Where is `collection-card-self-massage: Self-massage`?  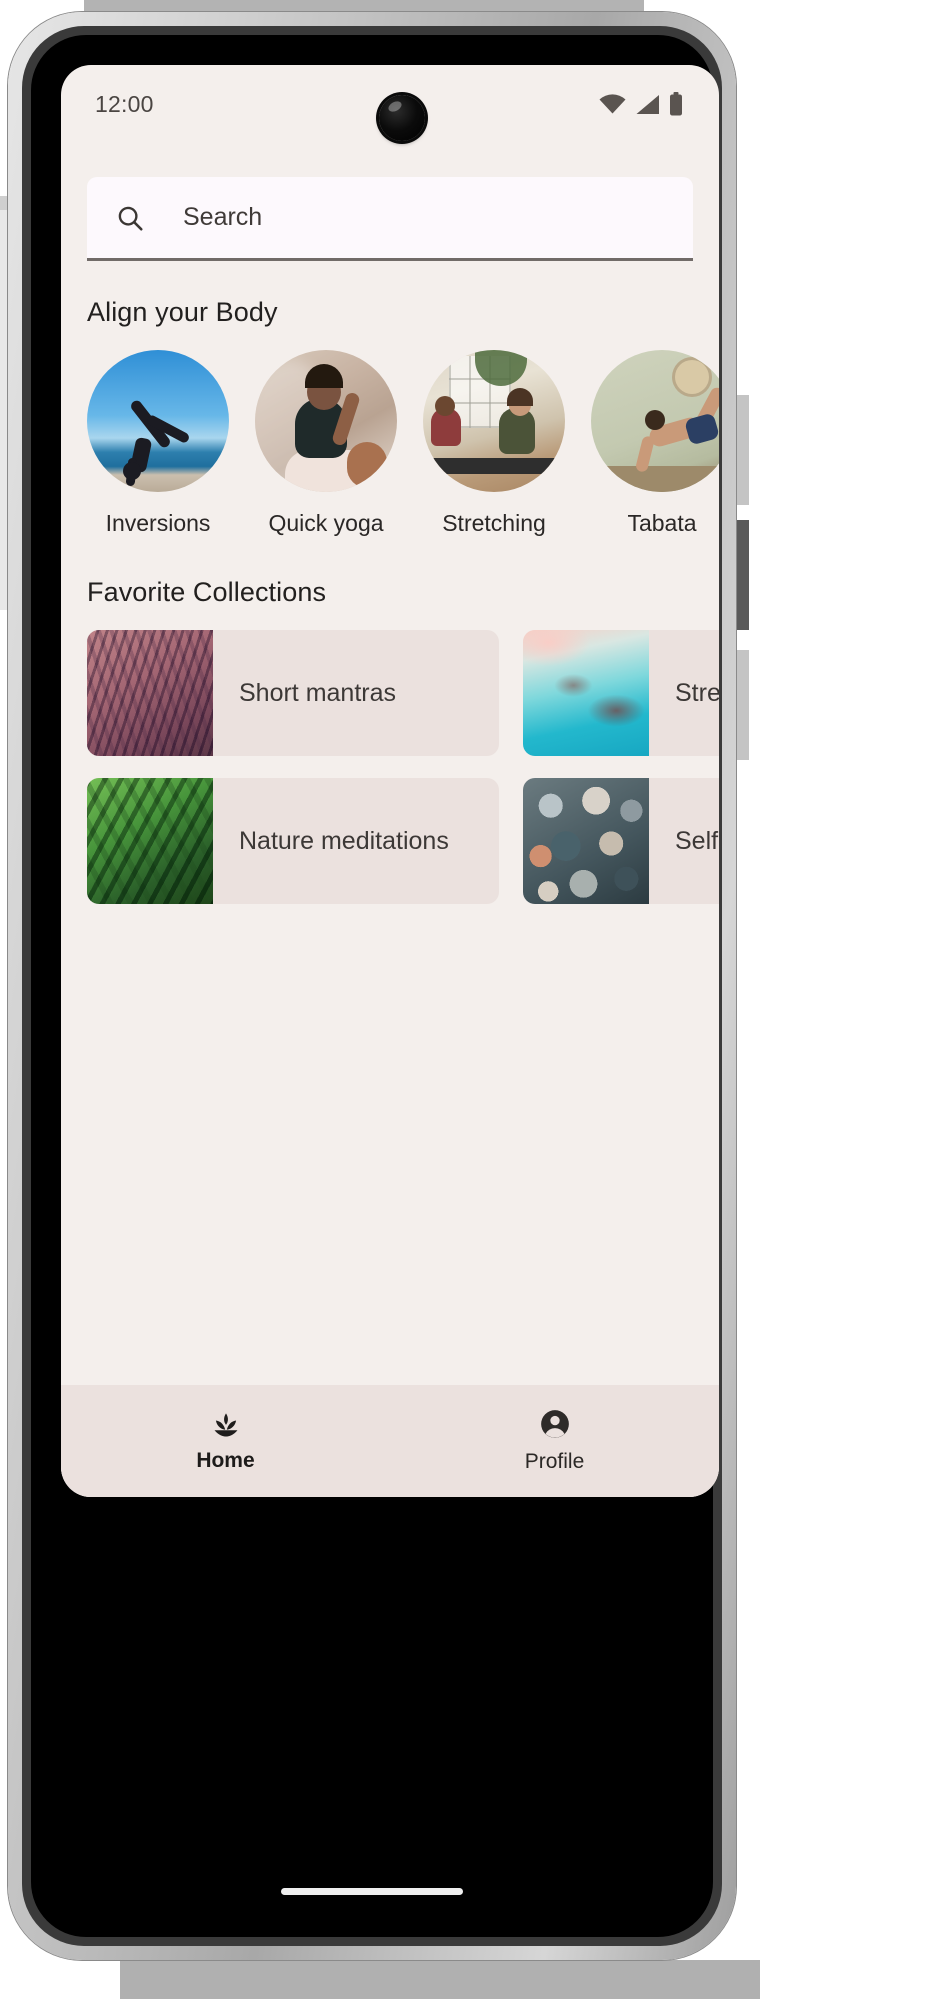 collection-card-self-massage: Self-massage is located at coordinates (621, 841).